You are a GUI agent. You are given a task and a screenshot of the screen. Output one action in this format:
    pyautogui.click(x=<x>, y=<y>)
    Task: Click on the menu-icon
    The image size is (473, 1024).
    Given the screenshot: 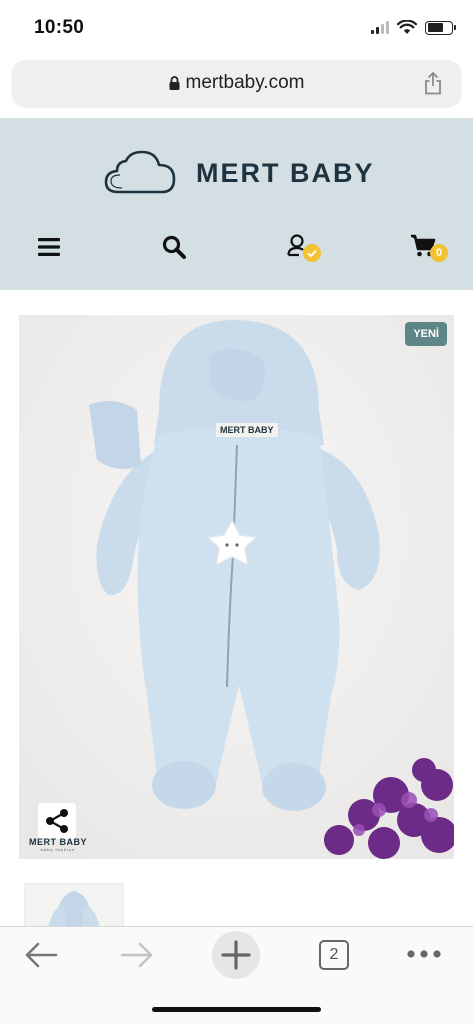 What is the action you would take?
    pyautogui.click(x=49, y=247)
    